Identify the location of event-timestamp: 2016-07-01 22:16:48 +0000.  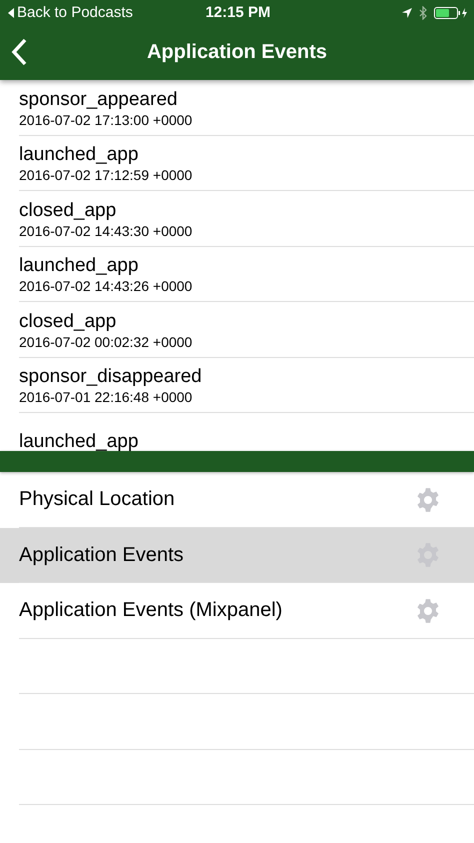
(106, 397).